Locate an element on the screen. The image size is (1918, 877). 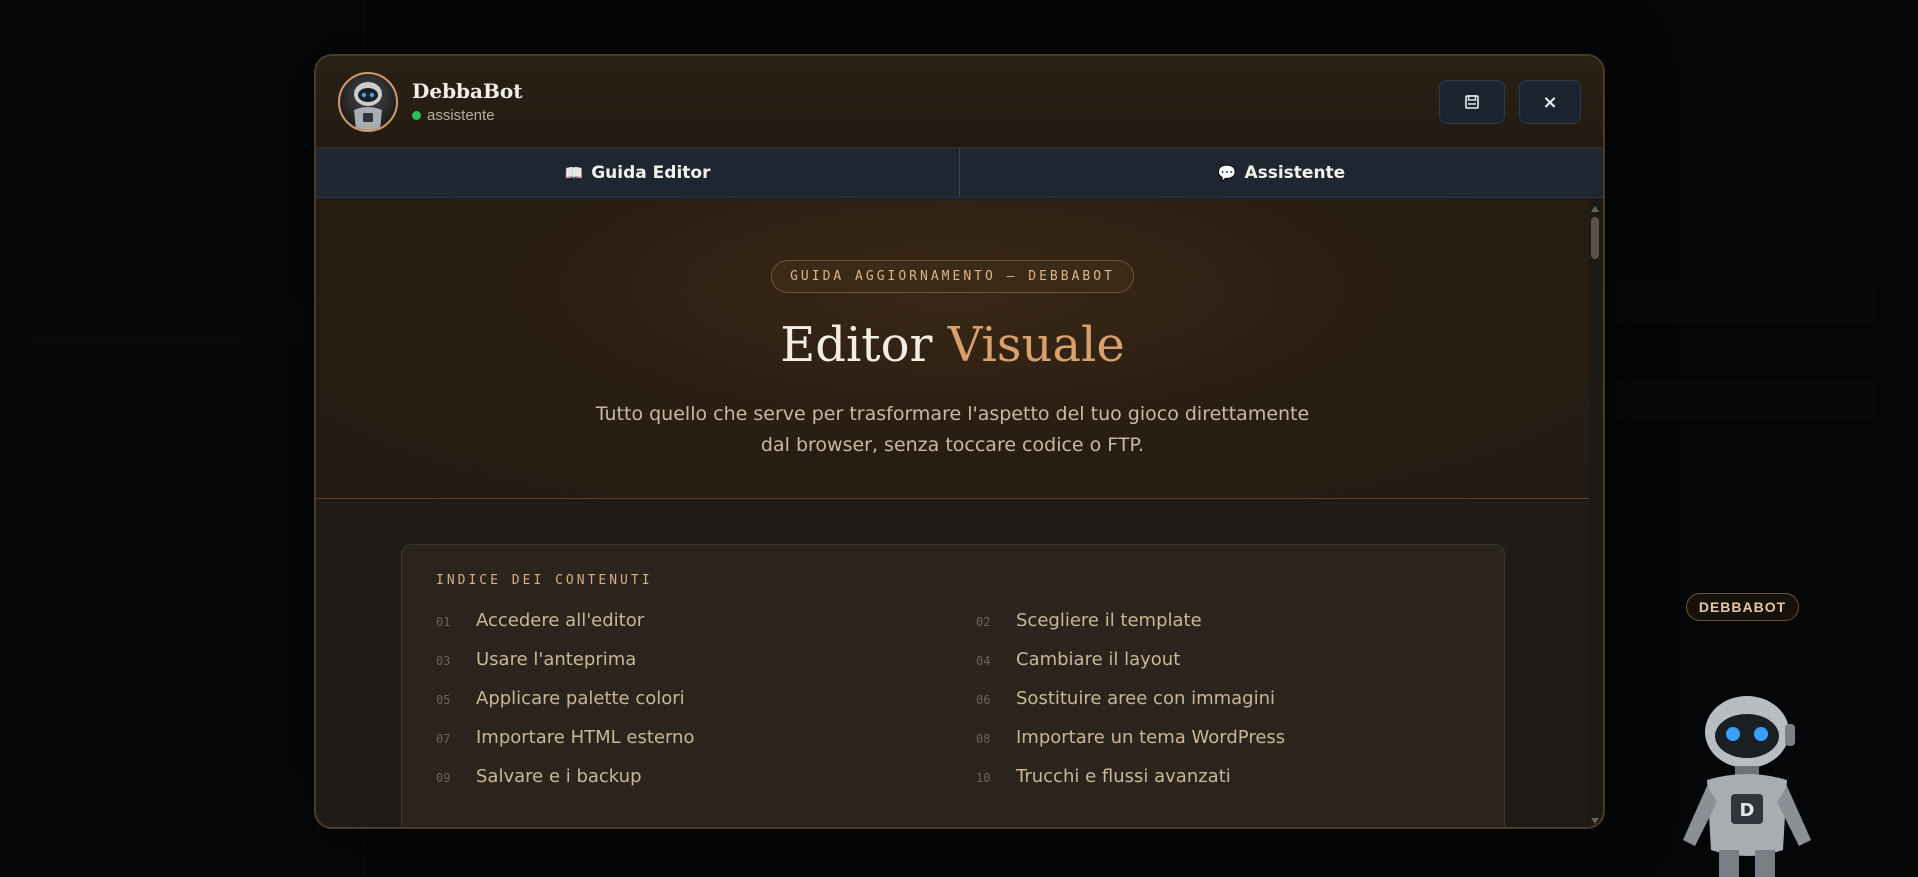
robot-avatar-icon is located at coordinates (368, 105).